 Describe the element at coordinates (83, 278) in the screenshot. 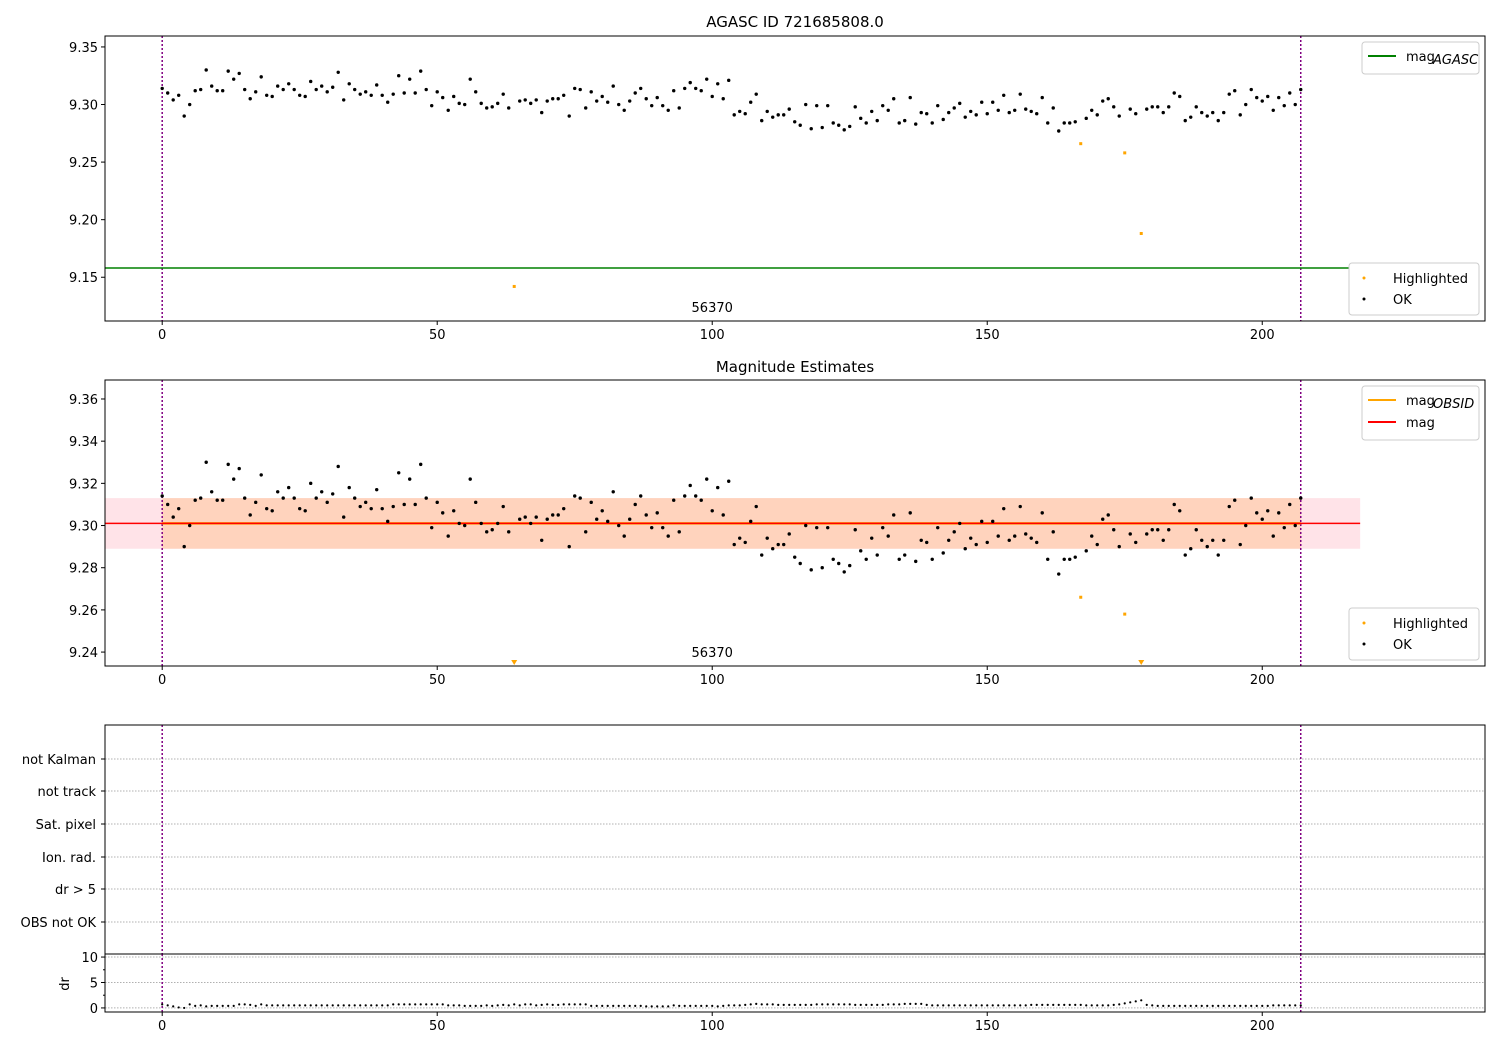

I see `y-tick-label: 9.15` at that location.